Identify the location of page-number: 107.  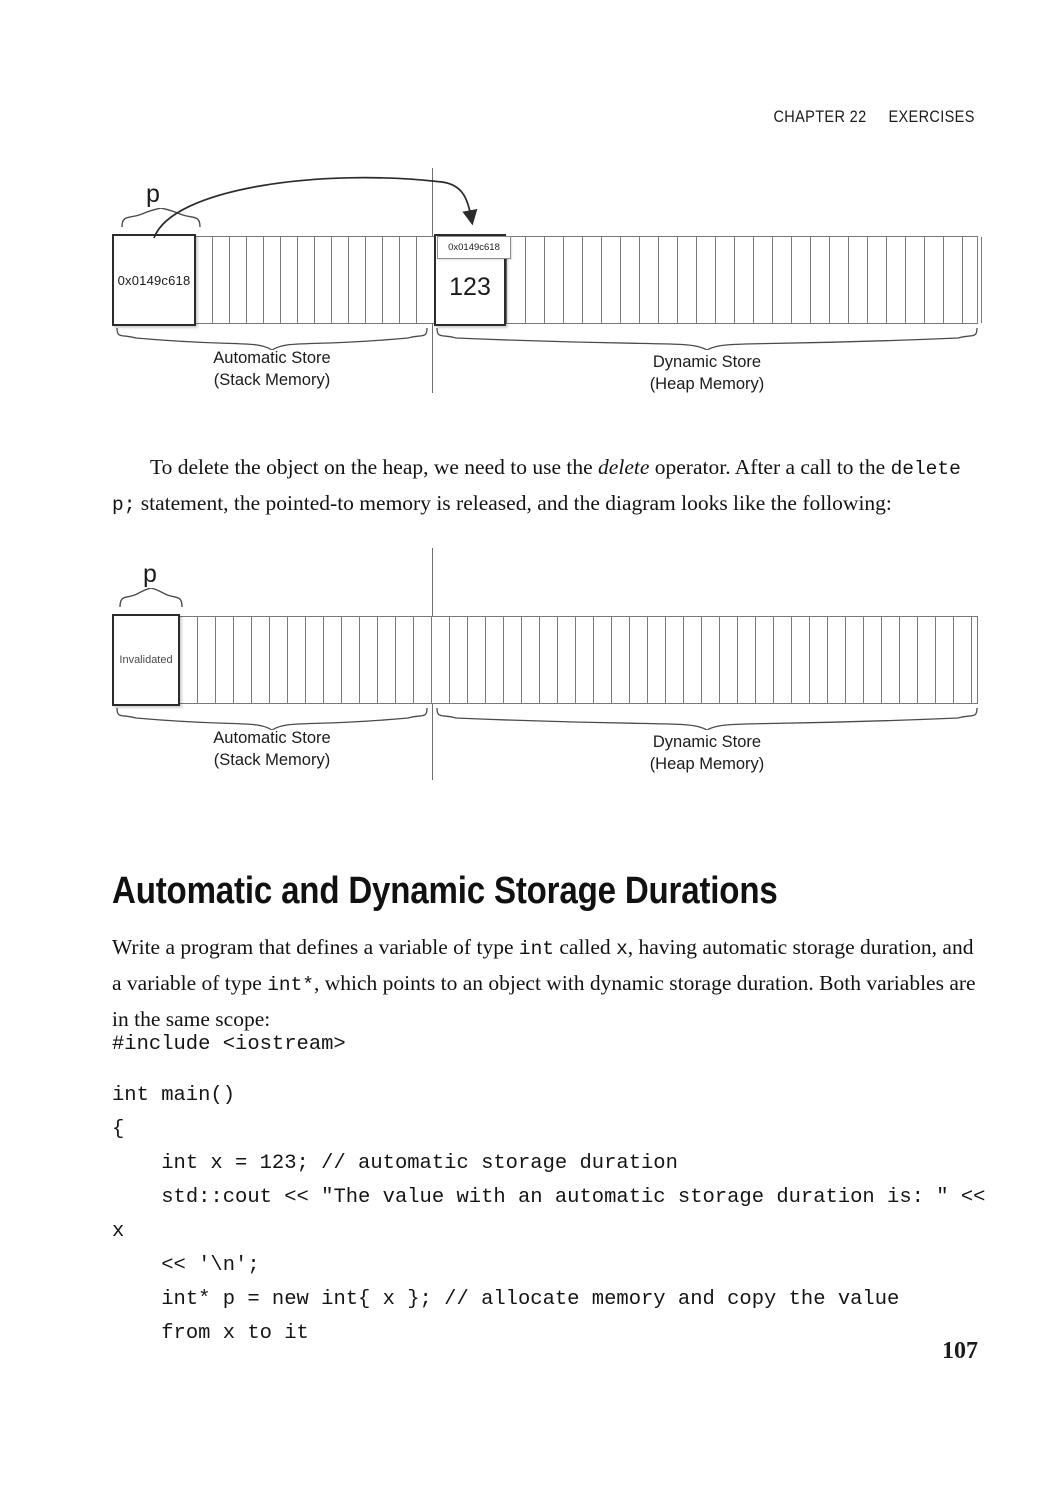
(960, 1351).